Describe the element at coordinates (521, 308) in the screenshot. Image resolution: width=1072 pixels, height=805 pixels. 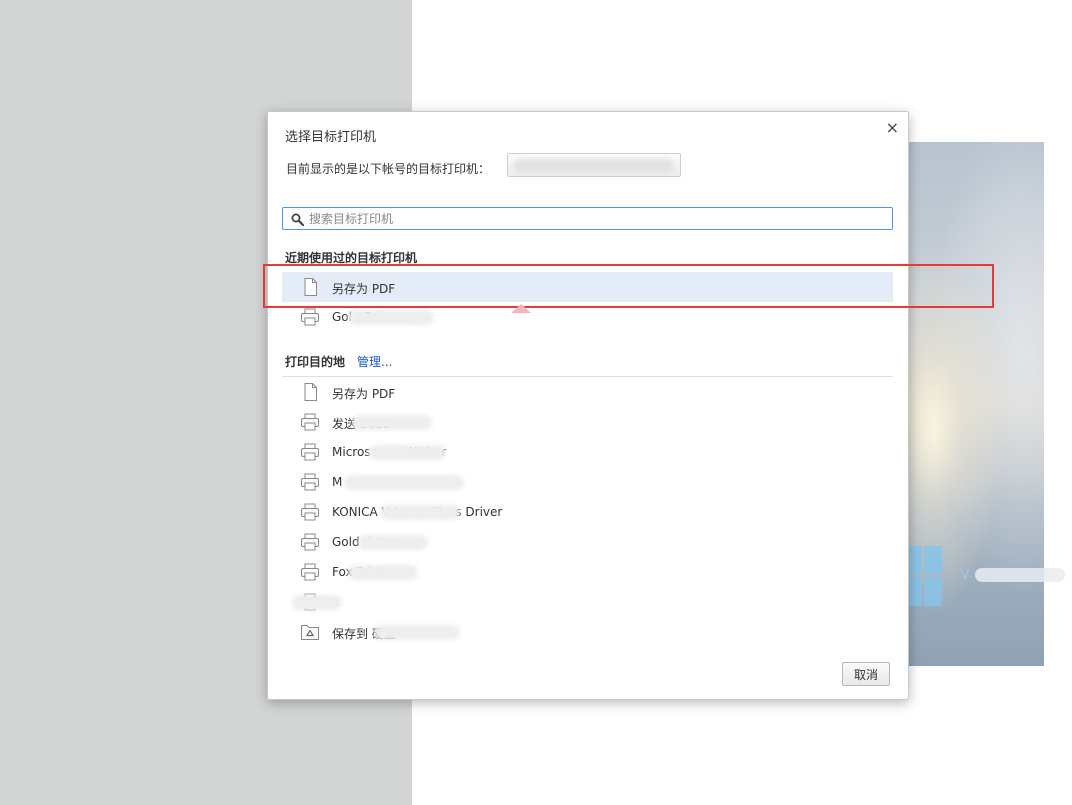
I see `annotation-pointer` at that location.